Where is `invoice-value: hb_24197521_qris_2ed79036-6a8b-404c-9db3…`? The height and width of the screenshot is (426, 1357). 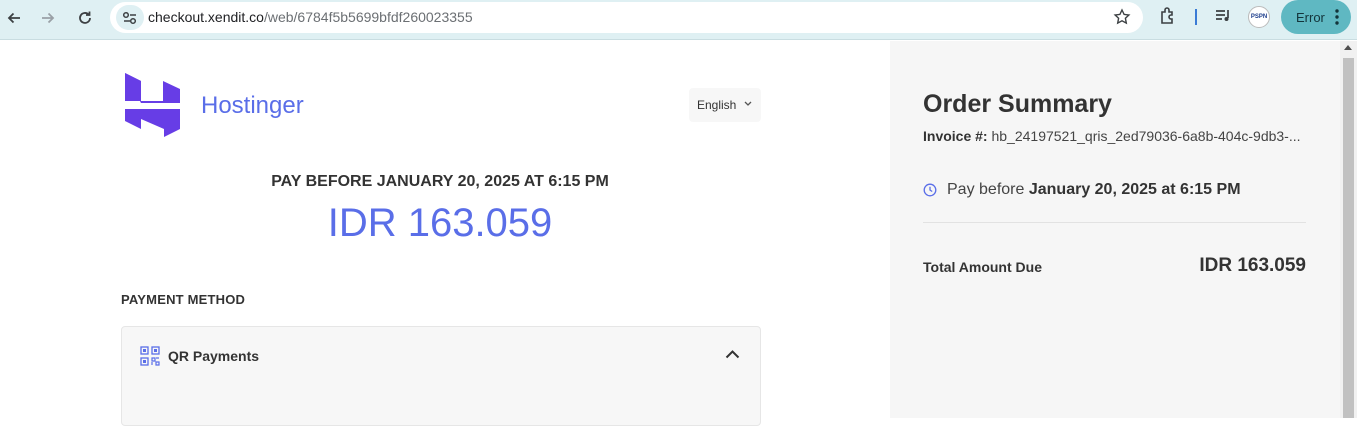 invoice-value: hb_24197521_qris_2ed79036-6a8b-404c-9db3… is located at coordinates (1146, 136).